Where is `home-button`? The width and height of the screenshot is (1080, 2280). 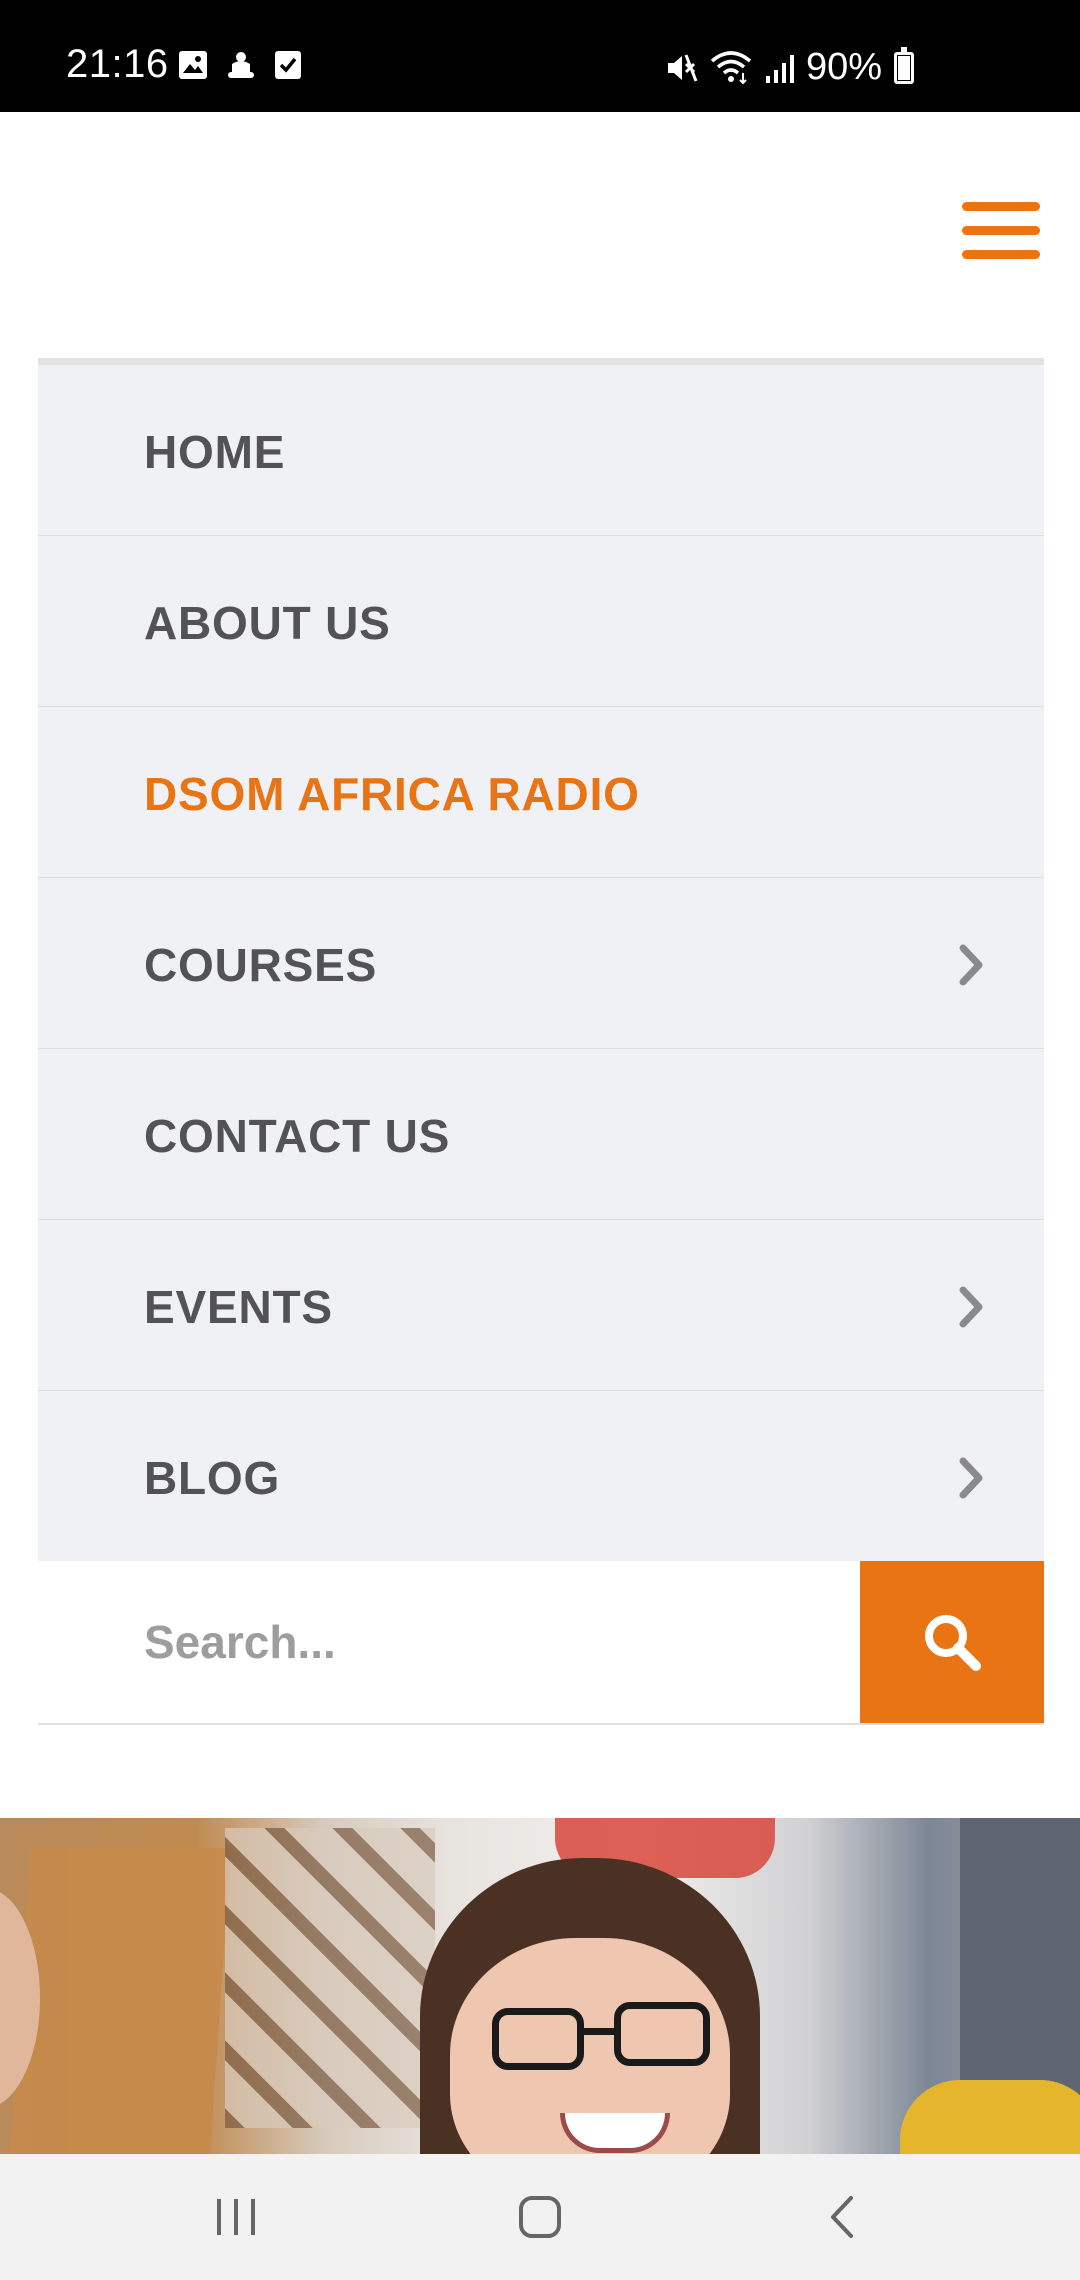
home-button is located at coordinates (540, 2217).